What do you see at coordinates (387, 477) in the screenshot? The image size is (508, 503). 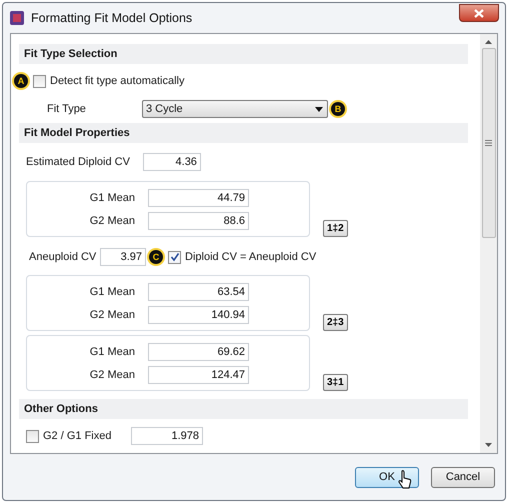 I see `ok-button: OK` at bounding box center [387, 477].